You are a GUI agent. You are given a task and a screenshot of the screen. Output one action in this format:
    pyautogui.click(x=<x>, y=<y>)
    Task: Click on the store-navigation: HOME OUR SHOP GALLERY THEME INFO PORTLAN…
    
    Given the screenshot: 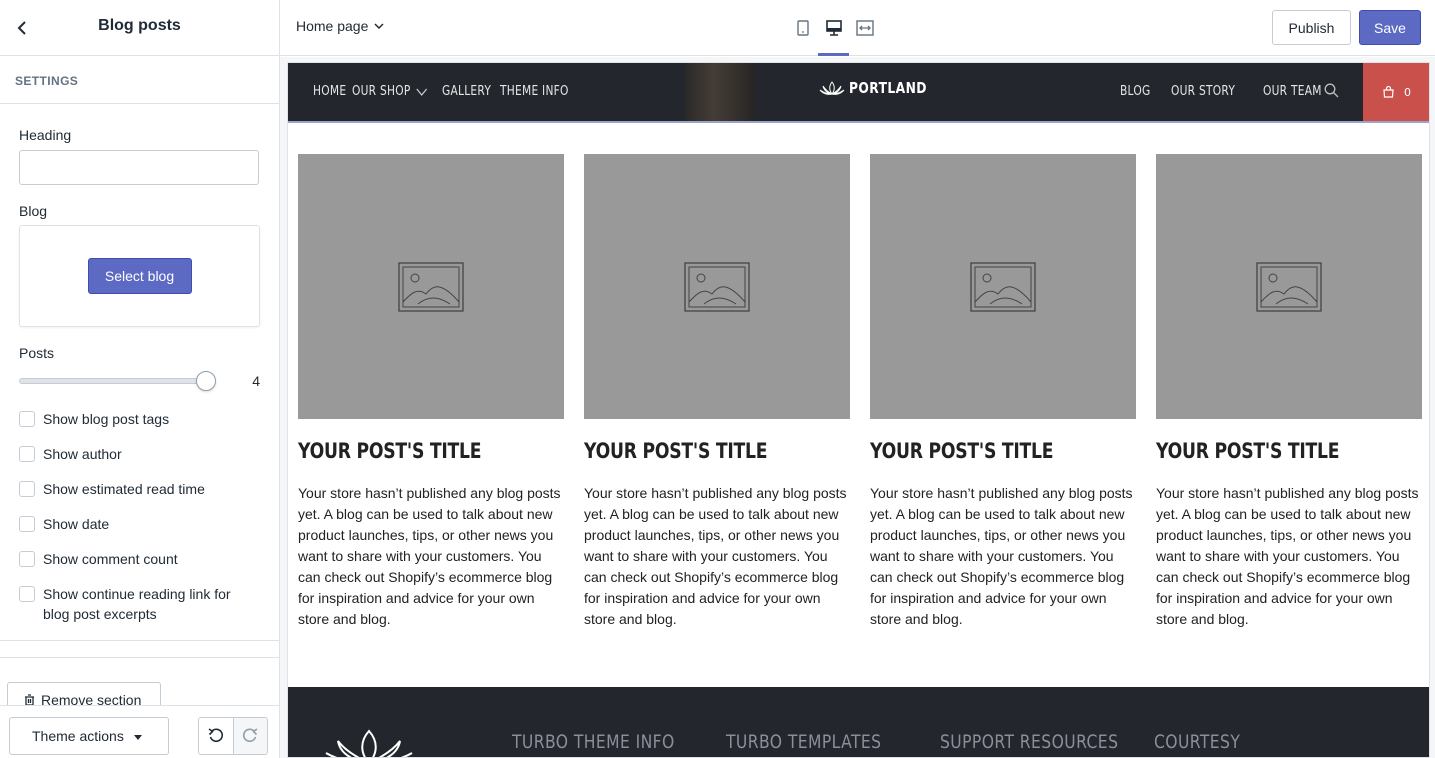 What is the action you would take?
    pyautogui.click(x=858, y=93)
    